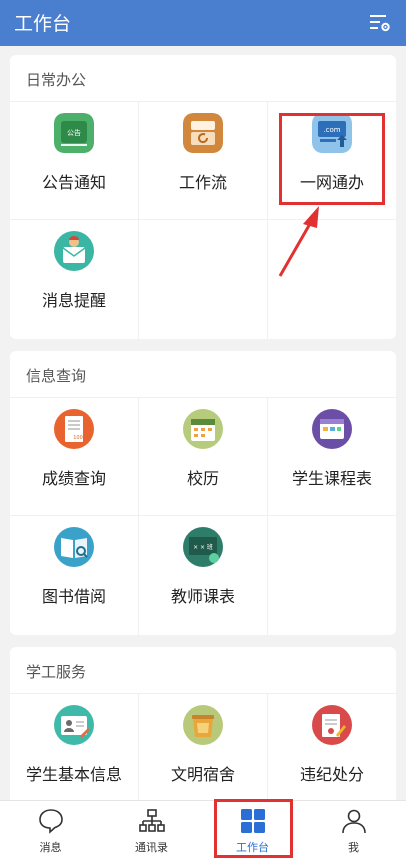 This screenshot has width=406, height=861. What do you see at coordinates (74, 456) in the screenshot?
I see `app-grade-query: 100 成绩查询` at bounding box center [74, 456].